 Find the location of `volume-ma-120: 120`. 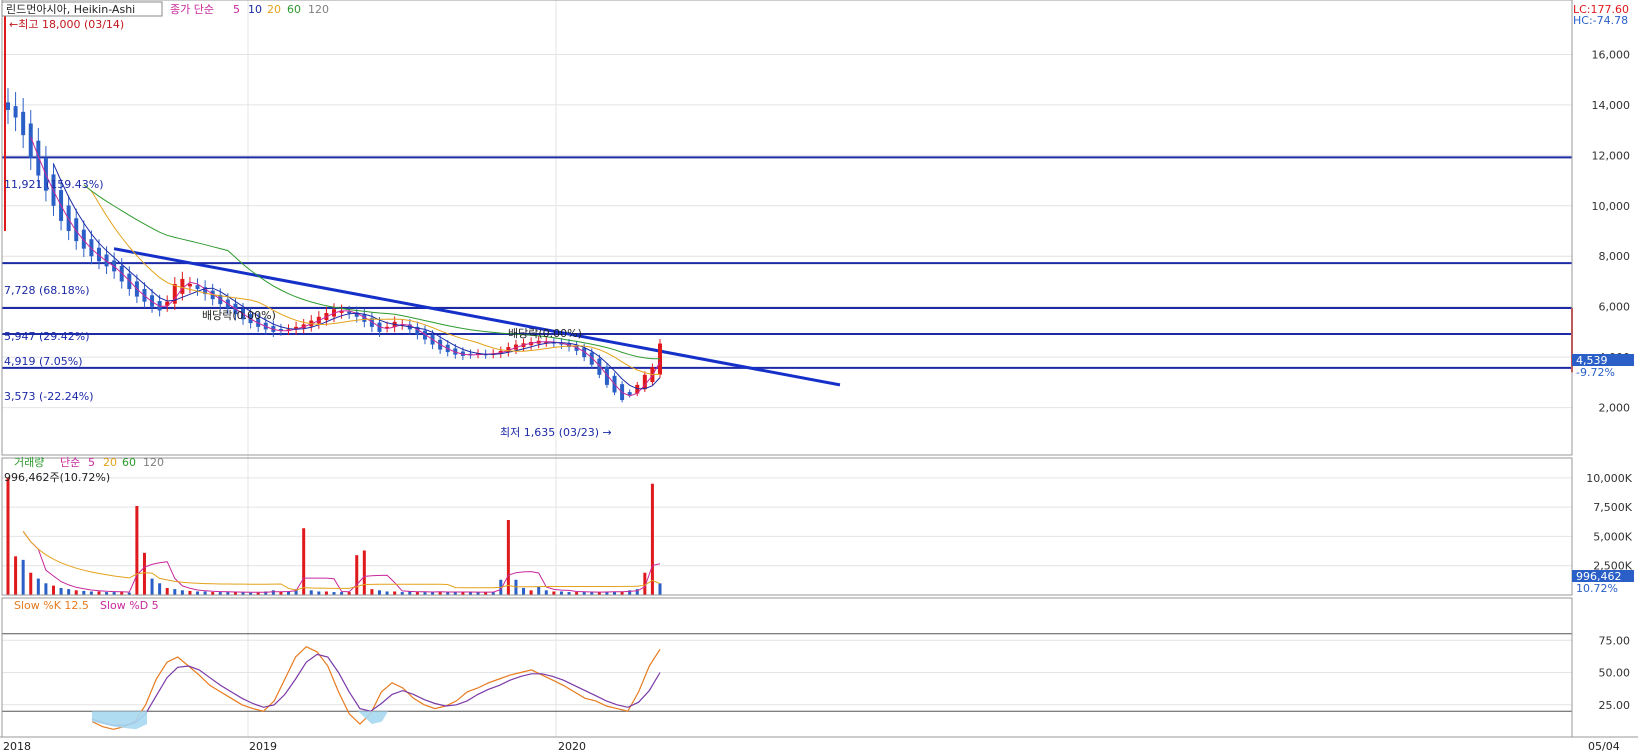

volume-ma-120: 120 is located at coordinates (153, 462).